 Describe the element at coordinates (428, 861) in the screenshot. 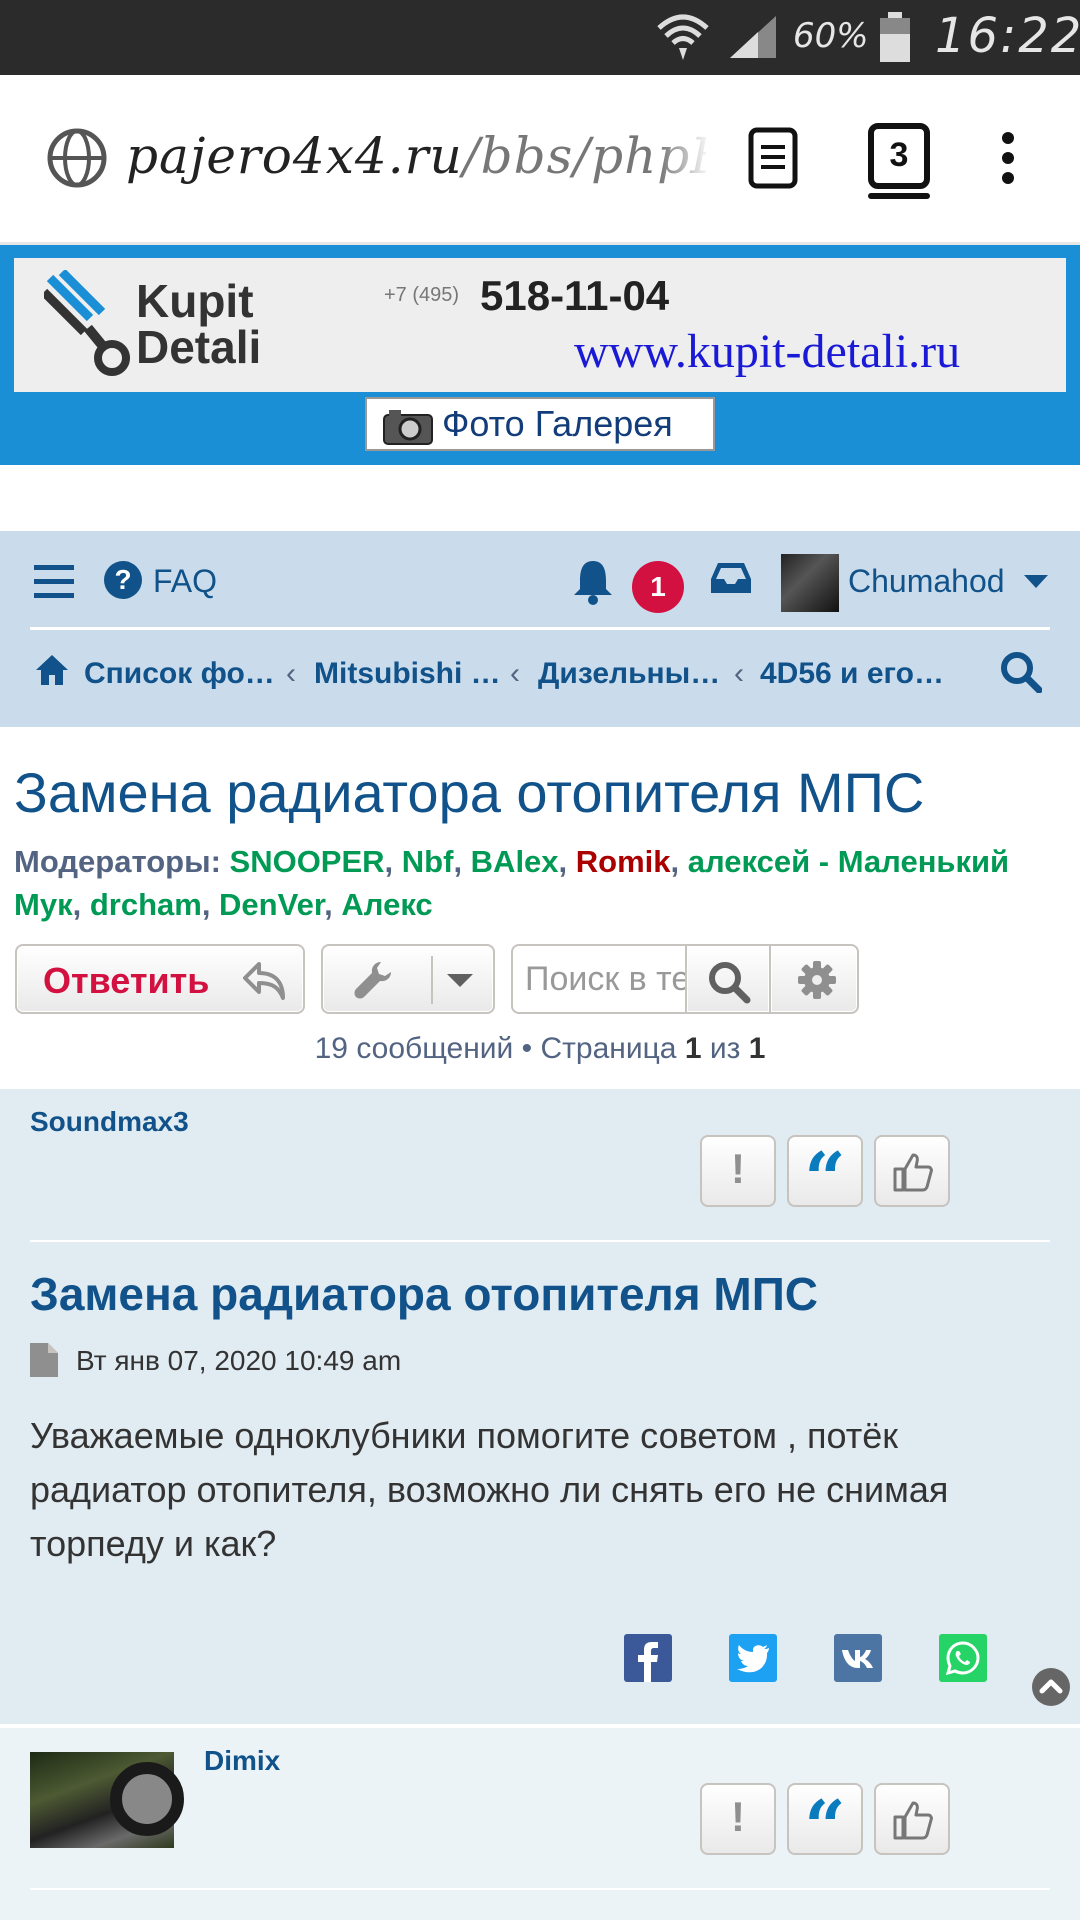

I see `moderator-link: Nbf` at that location.